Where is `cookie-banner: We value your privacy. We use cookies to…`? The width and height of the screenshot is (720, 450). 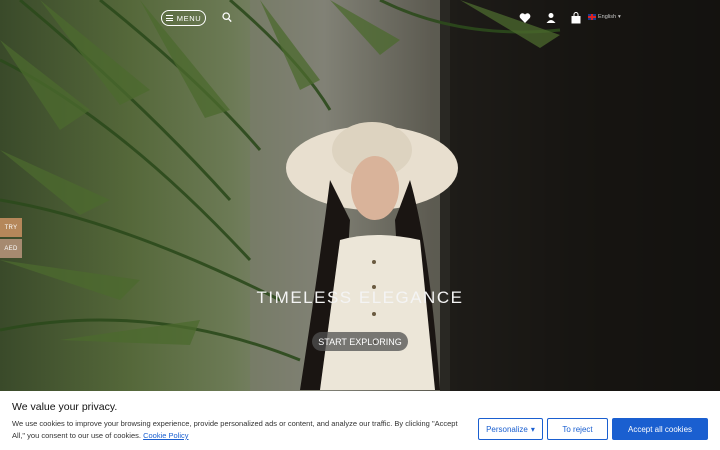 cookie-banner: We value your privacy. We use cookies to… is located at coordinates (360, 420).